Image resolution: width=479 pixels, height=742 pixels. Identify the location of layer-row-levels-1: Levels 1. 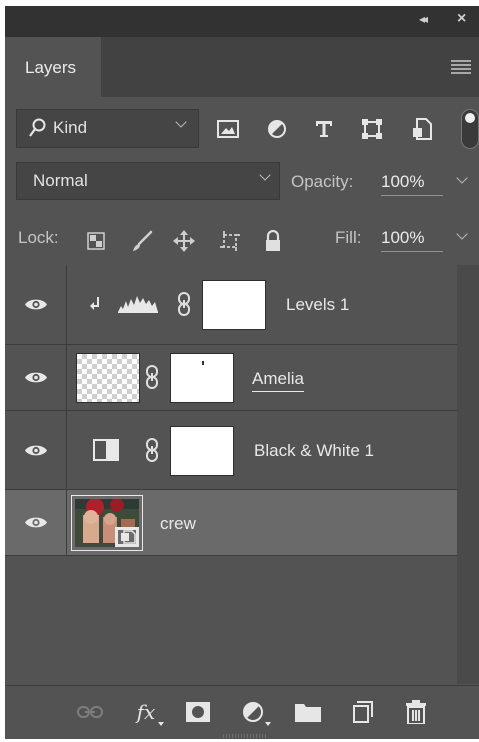
(231, 305).